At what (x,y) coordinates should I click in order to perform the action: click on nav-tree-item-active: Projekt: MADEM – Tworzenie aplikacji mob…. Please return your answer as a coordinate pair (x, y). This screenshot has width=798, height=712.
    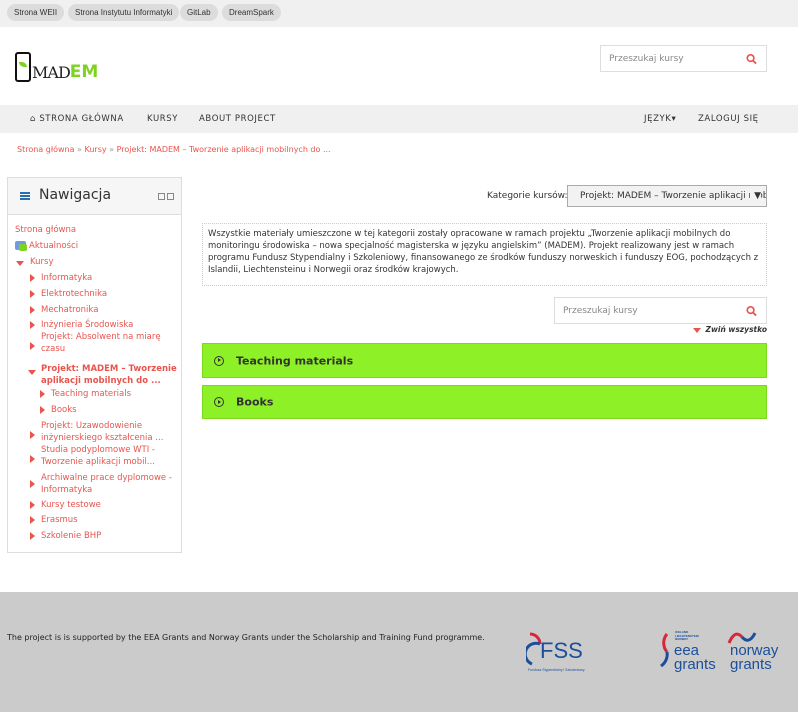
    Looking at the image, I should click on (111, 375).